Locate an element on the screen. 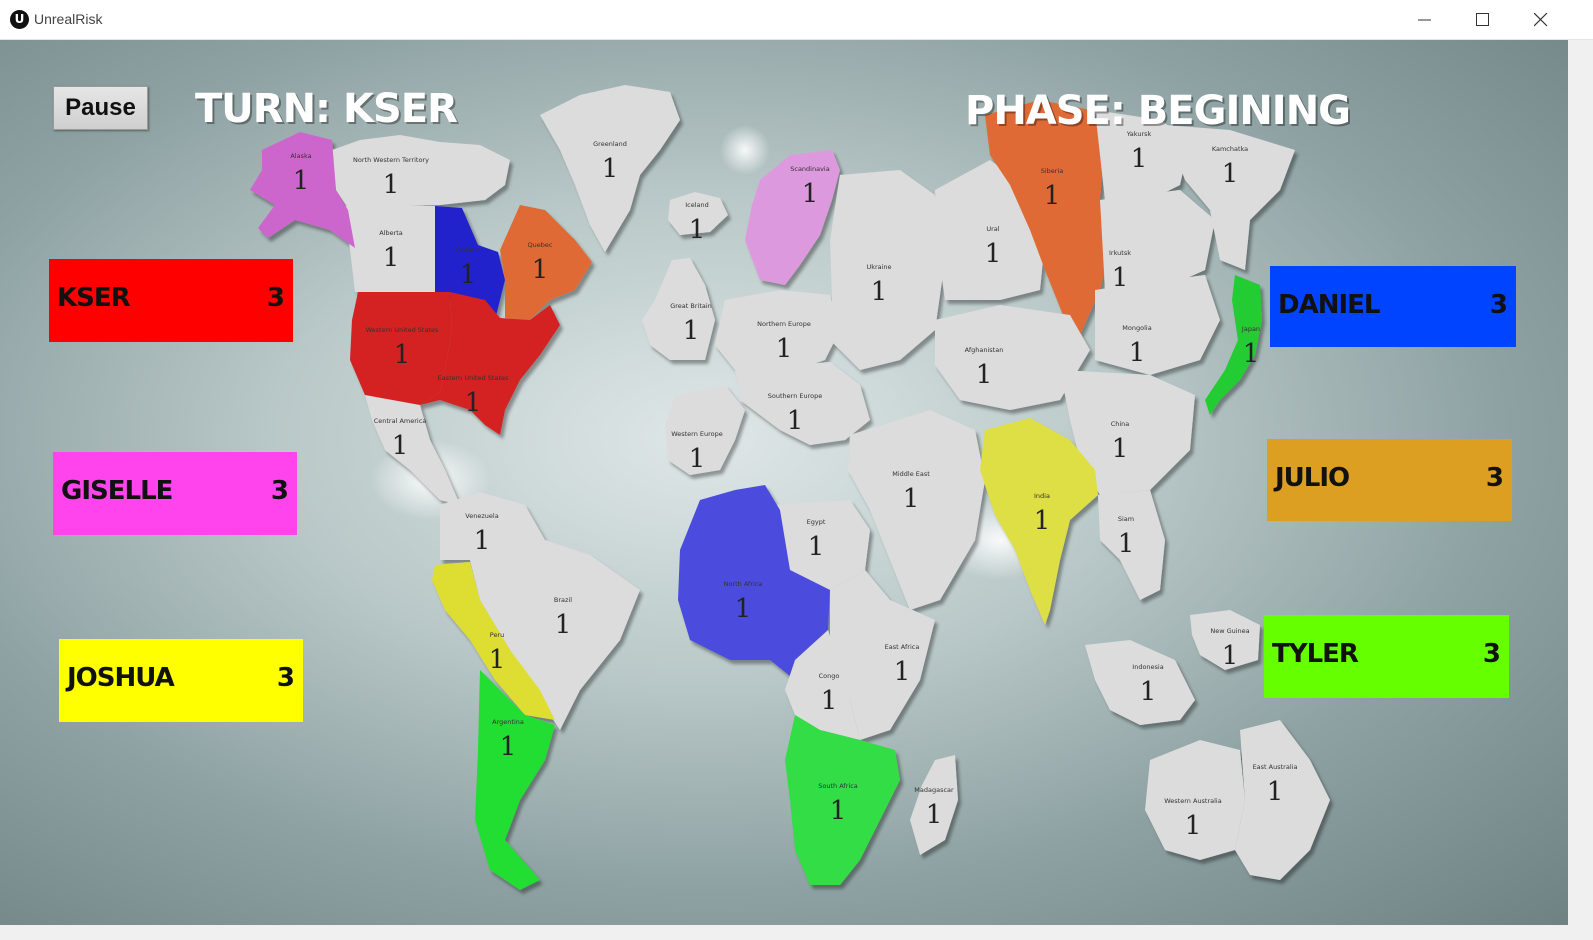 The height and width of the screenshot is (940, 1593). territory-label-venezuela: Venezuela is located at coordinates (481, 516).